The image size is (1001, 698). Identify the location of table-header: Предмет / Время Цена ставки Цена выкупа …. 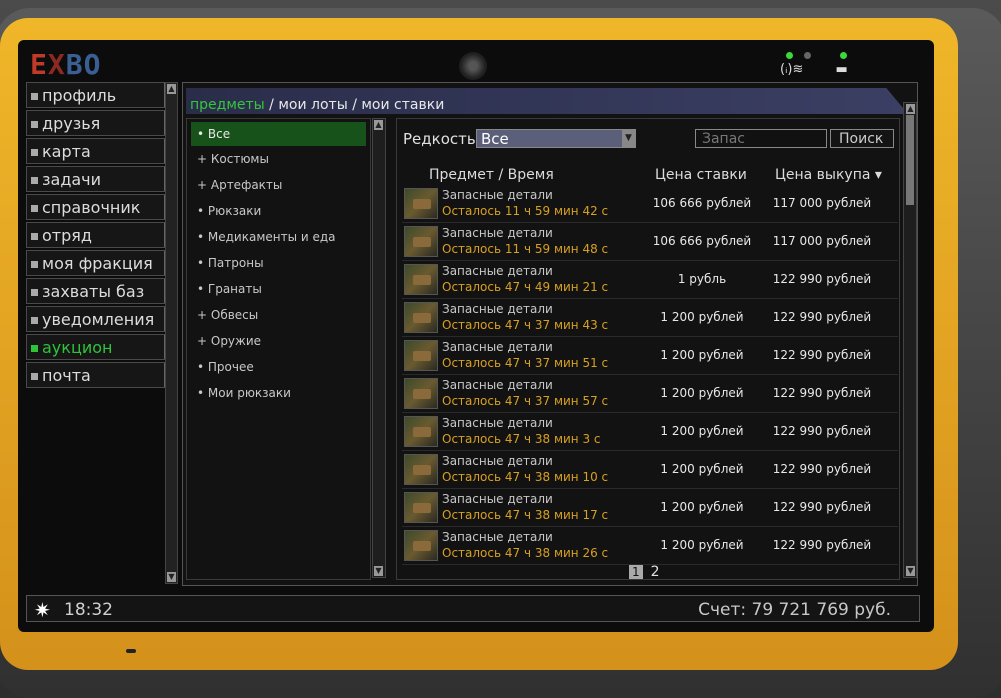
(650, 175).